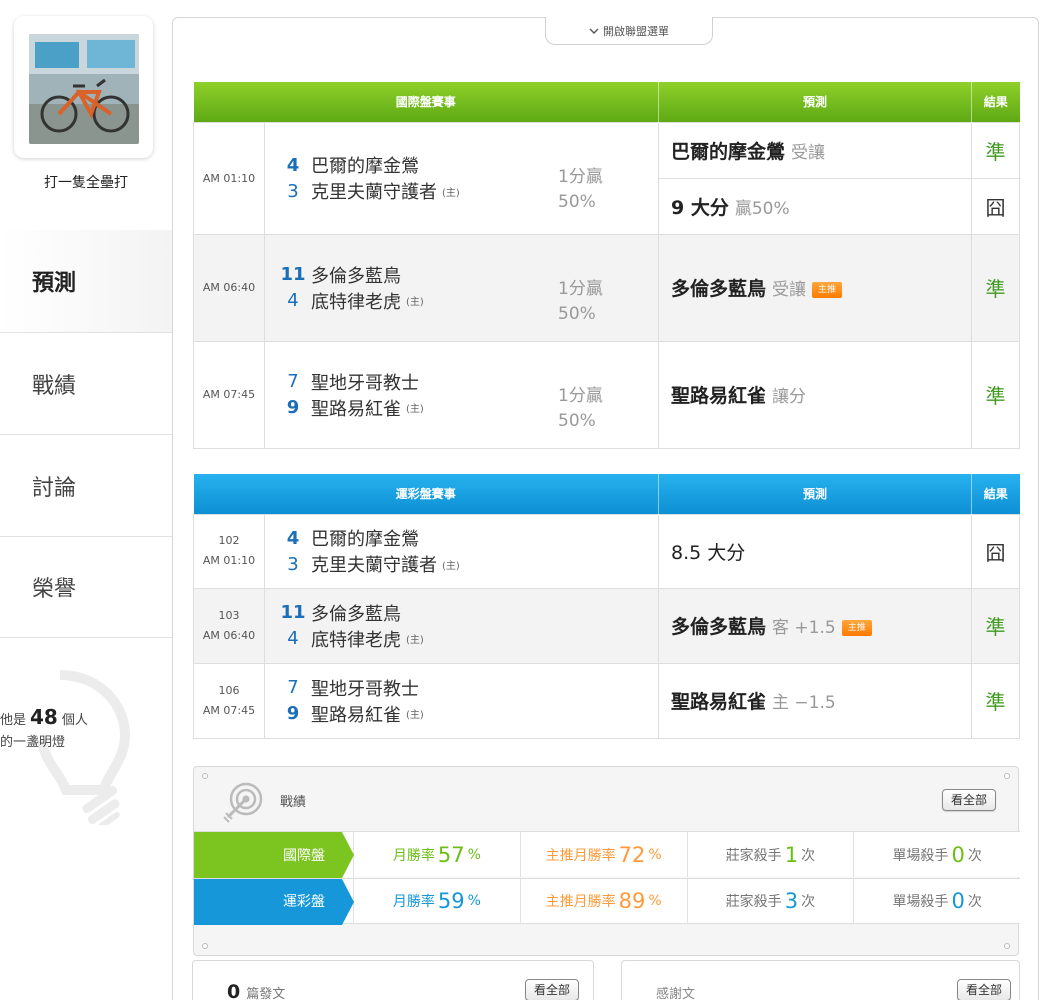 This screenshot has height=1000, width=1051. I want to click on sidebar-item-label: 預測, so click(54, 283).